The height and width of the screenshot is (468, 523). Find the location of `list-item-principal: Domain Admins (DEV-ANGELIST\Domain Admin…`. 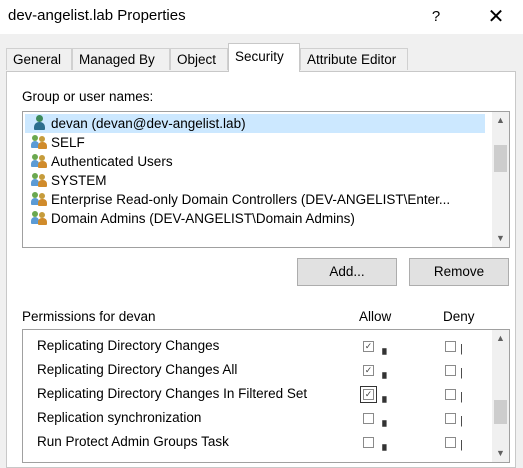

list-item-principal: Domain Admins (DEV-ANGELIST\Domain Admin… is located at coordinates (255, 218).